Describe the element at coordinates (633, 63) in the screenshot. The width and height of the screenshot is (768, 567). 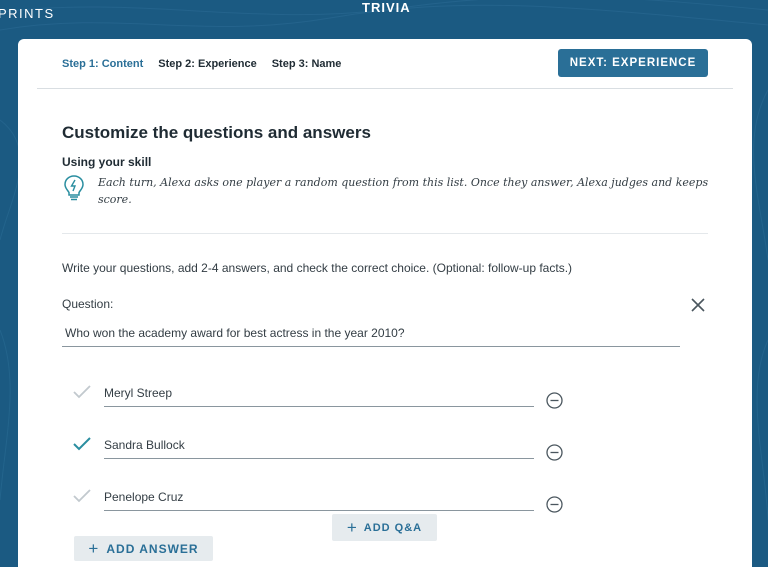
I see `next-experience-button: NEXT: EXPERIENCE` at that location.